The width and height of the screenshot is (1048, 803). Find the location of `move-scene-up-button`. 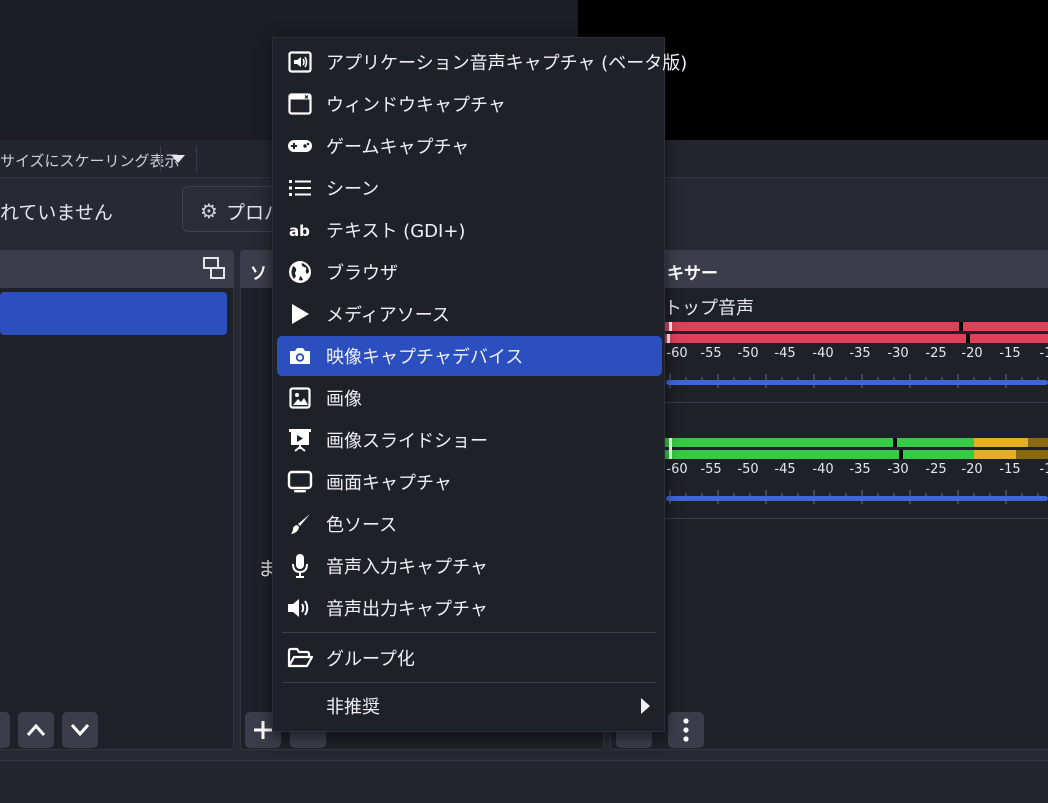

move-scene-up-button is located at coordinates (36, 730).